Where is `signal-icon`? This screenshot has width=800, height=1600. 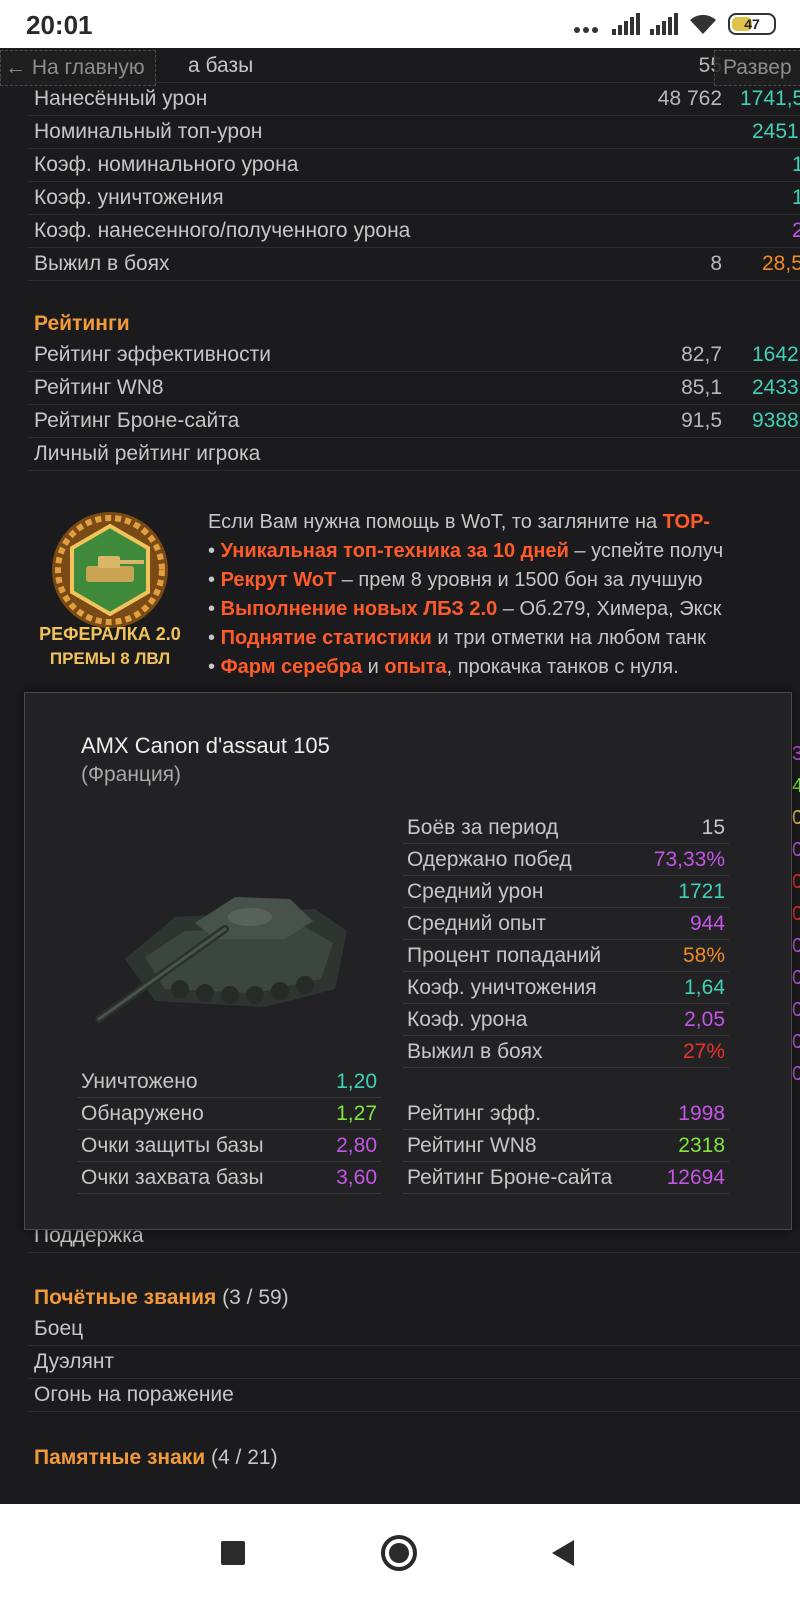
signal-icon is located at coordinates (626, 24).